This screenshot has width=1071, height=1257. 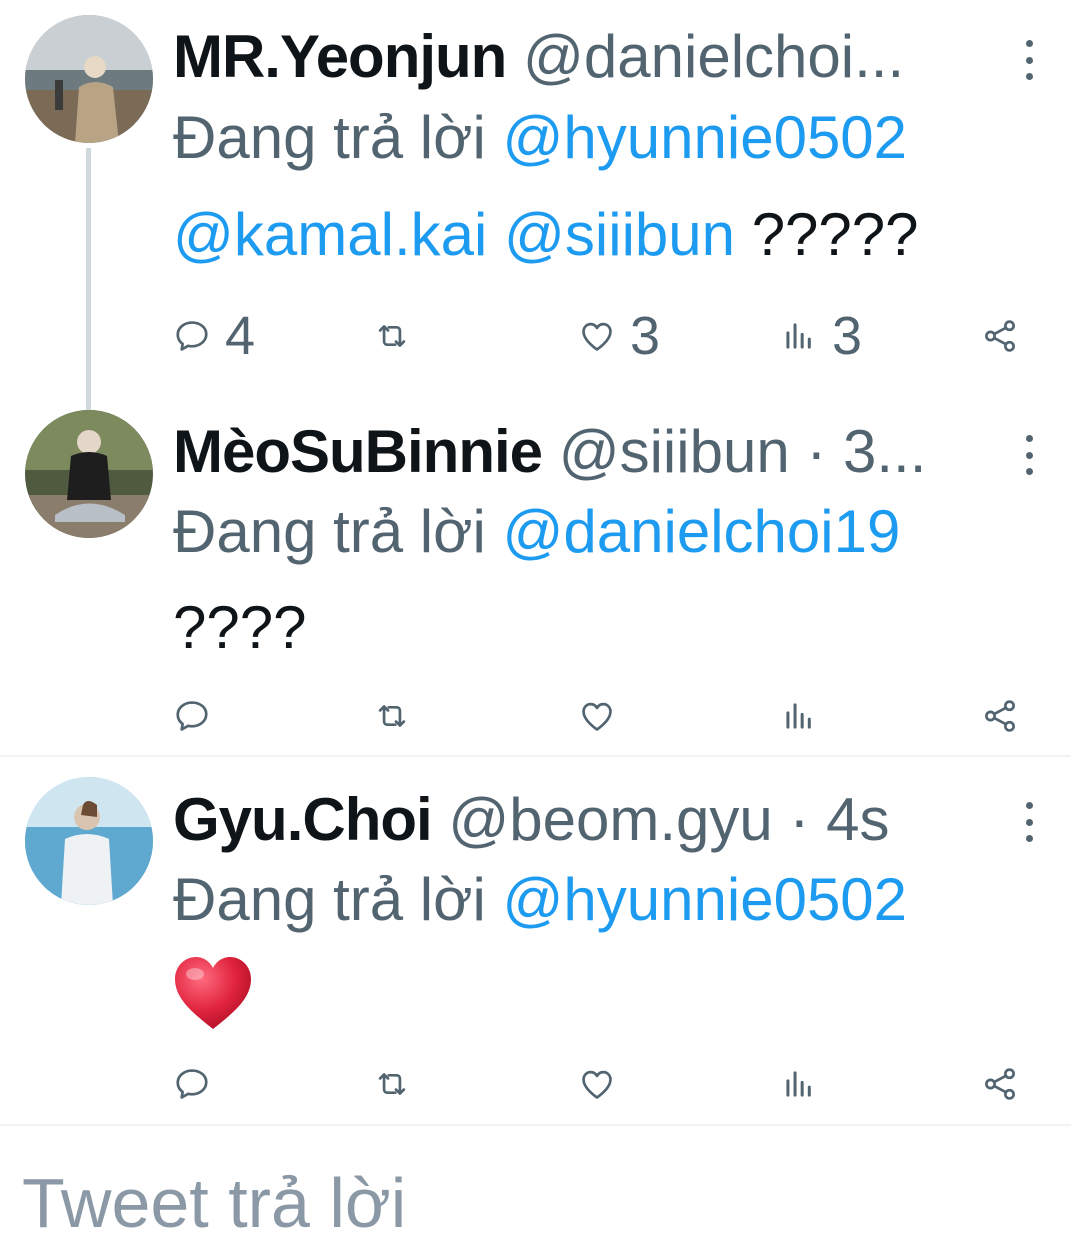 What do you see at coordinates (213, 993) in the screenshot?
I see `heart-emoji` at bounding box center [213, 993].